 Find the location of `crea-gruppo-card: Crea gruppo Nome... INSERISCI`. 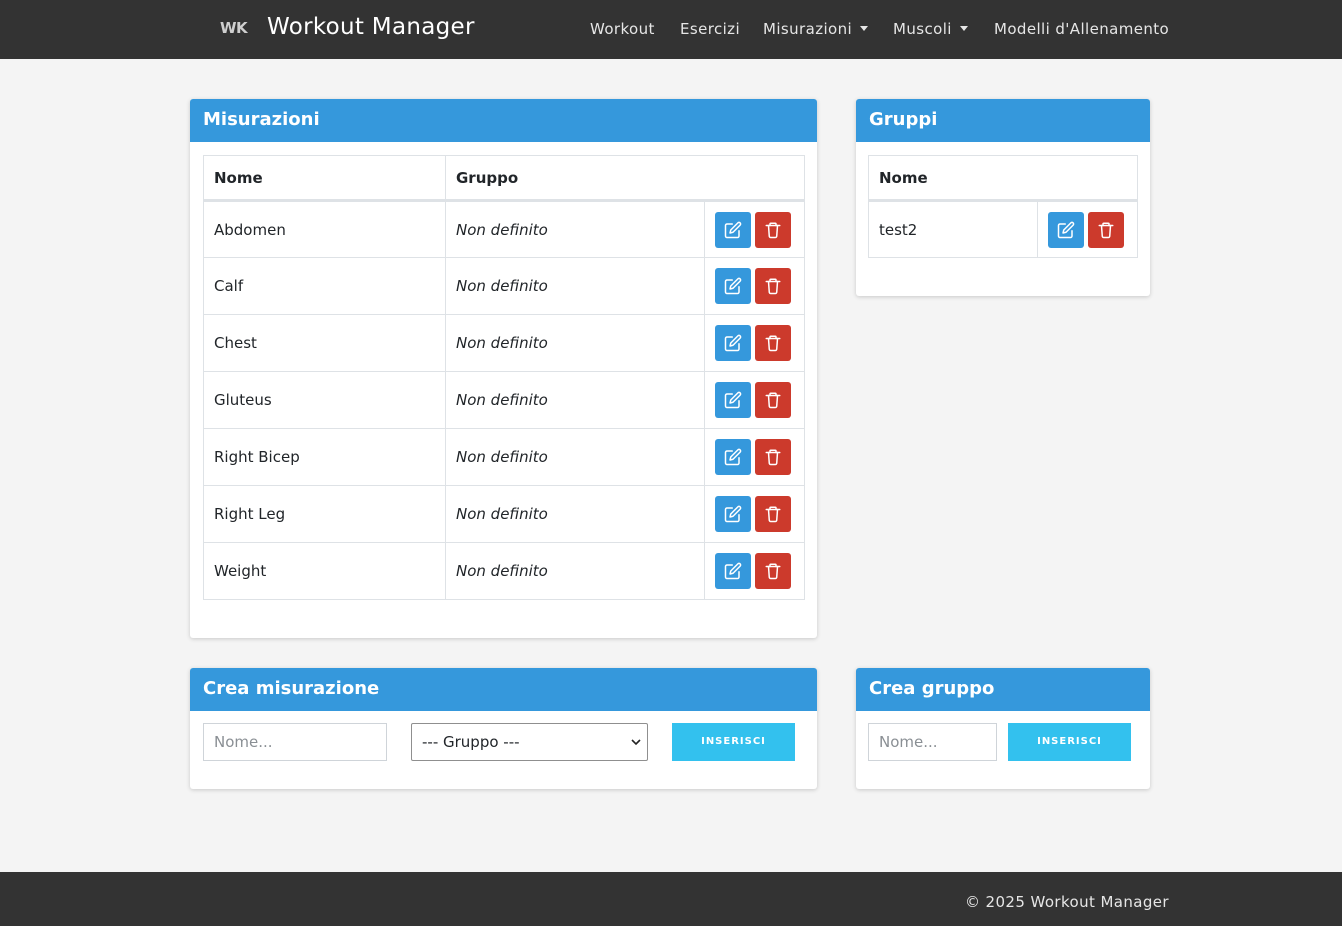

crea-gruppo-card: Crea gruppo Nome... INSERISCI is located at coordinates (1003, 728).